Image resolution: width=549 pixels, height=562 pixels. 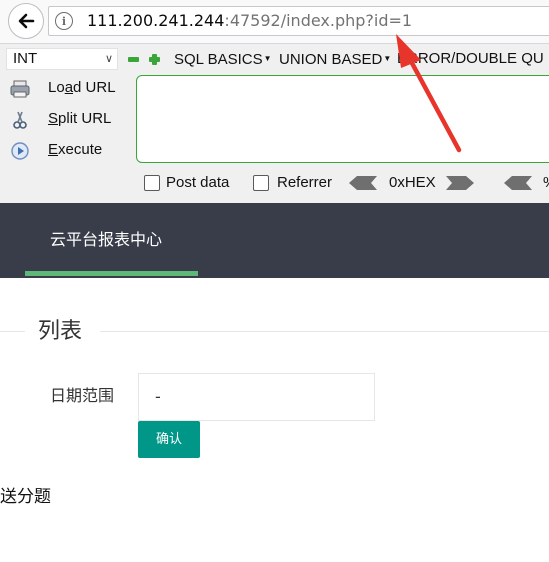 I want to click on browser-toolbar: i 111.200.241.244:47592/index.php?id=1, so click(x=274, y=22).